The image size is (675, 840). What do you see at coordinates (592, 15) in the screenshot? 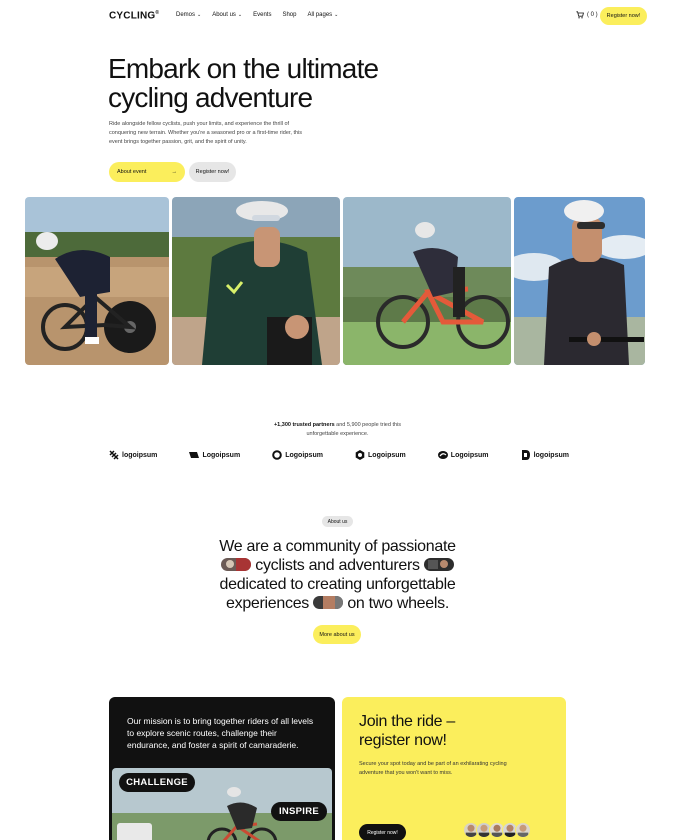
I see `cart-count: ( 0 )` at bounding box center [592, 15].